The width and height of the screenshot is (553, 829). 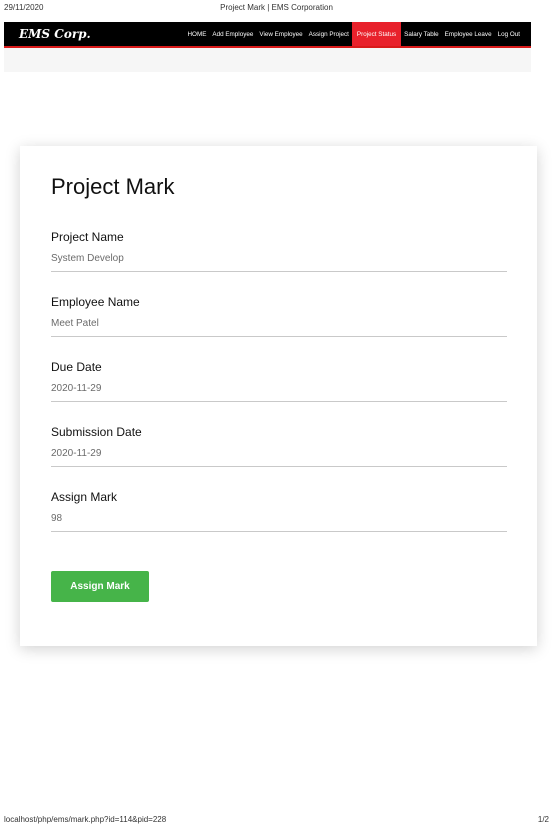 What do you see at coordinates (96, 432) in the screenshot?
I see `submission-date-label: Submission Date` at bounding box center [96, 432].